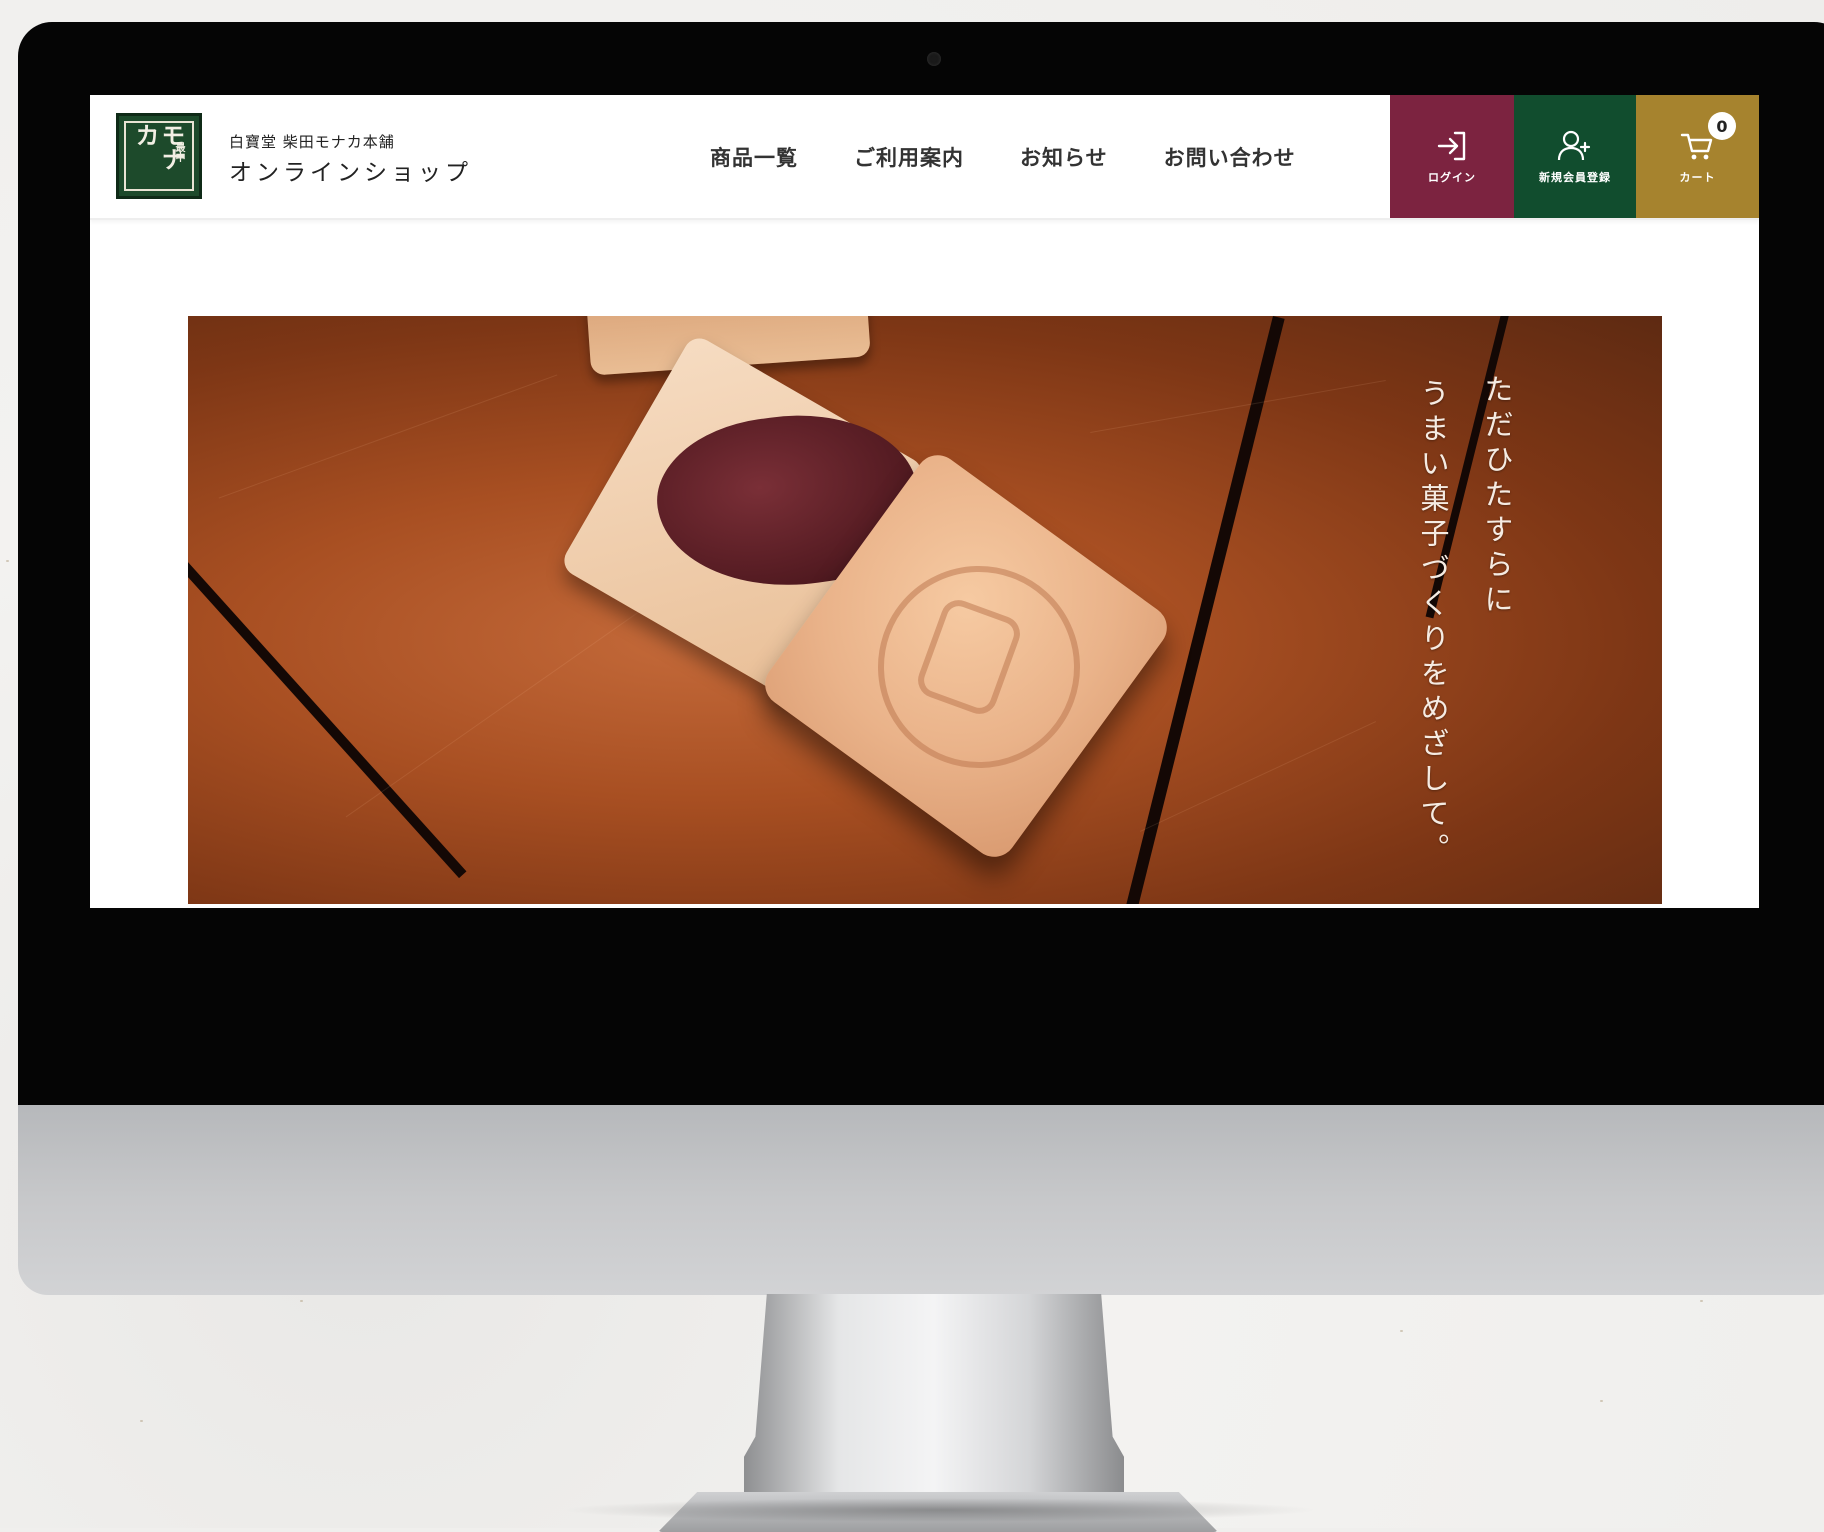  I want to click on camera-icon, so click(934, 59).